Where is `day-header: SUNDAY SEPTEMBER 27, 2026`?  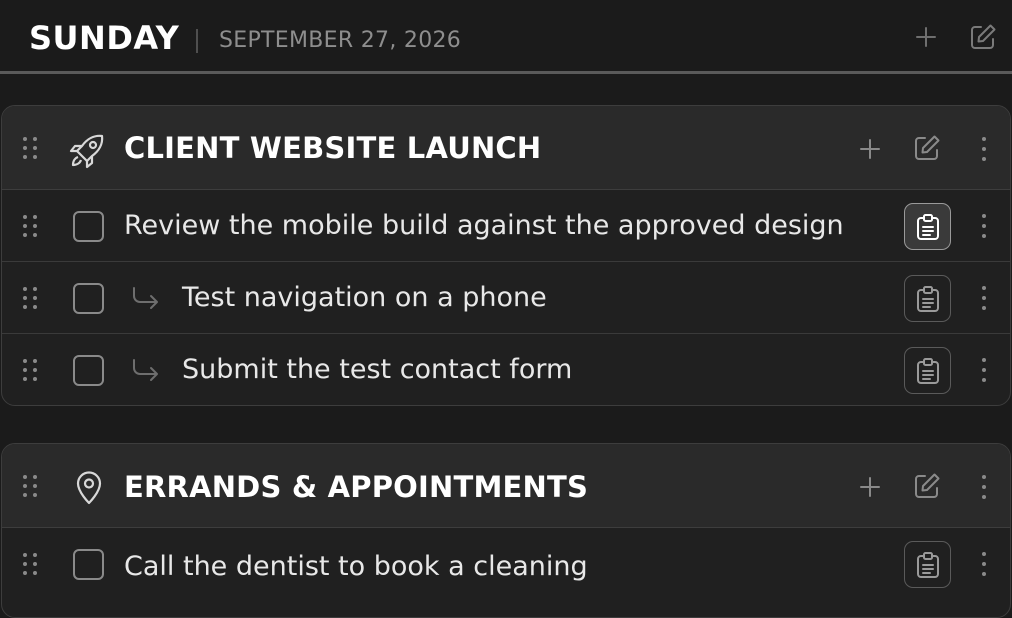
day-header: SUNDAY SEPTEMBER 27, 2026 is located at coordinates (506, 36).